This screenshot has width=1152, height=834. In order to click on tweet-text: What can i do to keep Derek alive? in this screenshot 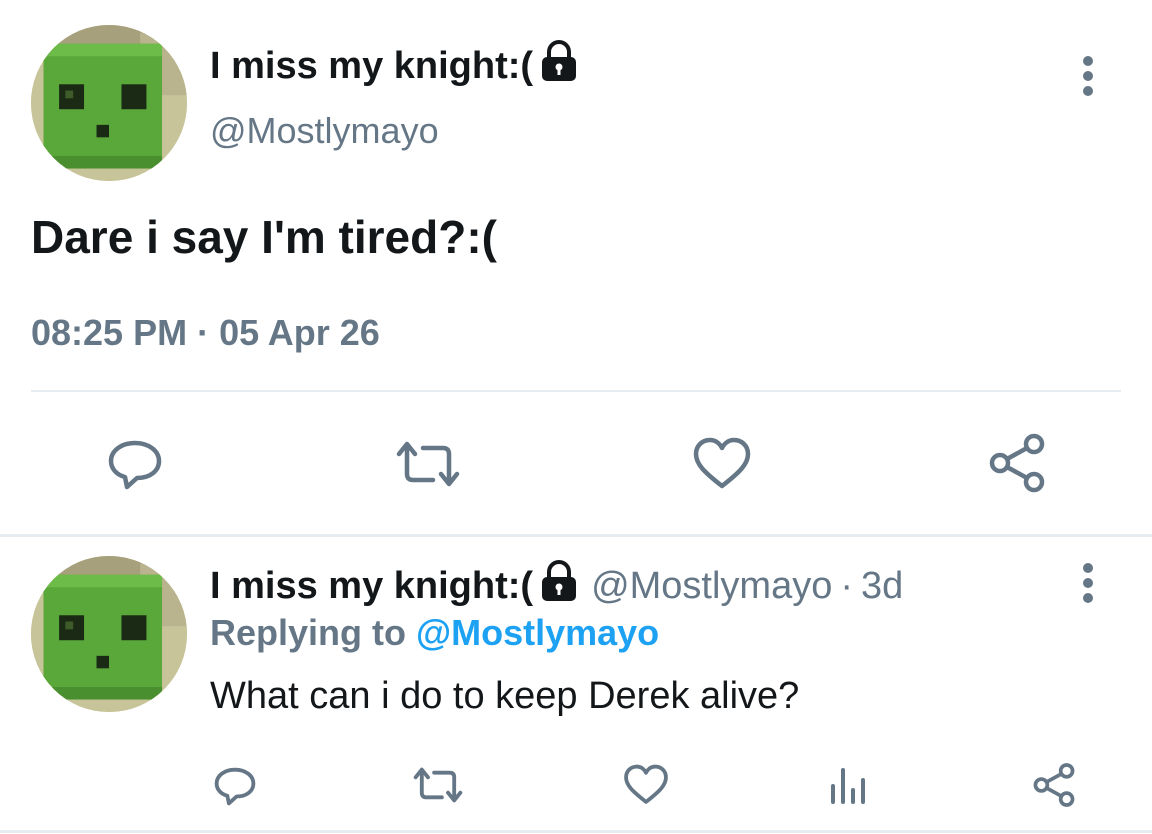, I will do `click(505, 696)`.